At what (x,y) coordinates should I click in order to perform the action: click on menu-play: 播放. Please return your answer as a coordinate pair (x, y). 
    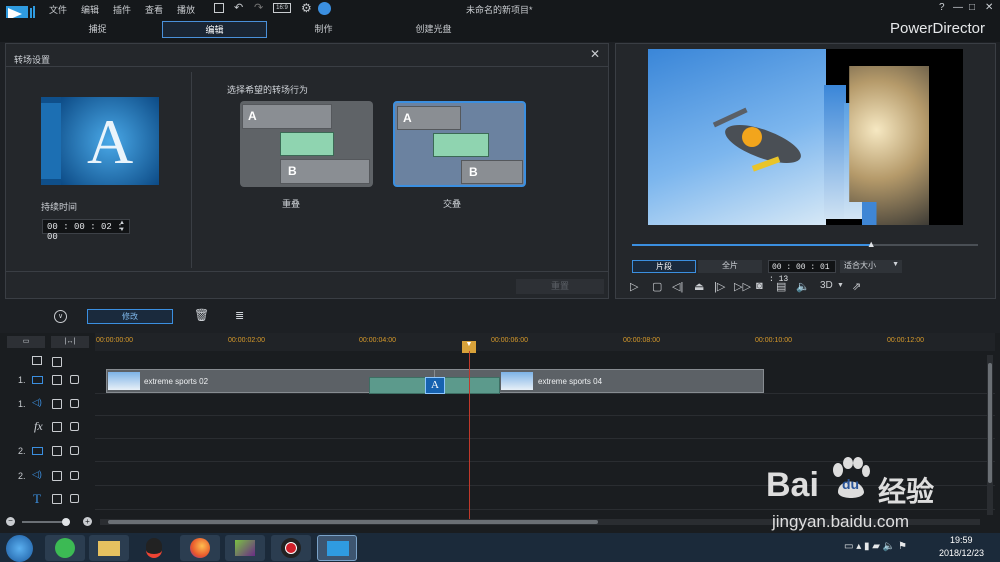
    Looking at the image, I should click on (186, 9).